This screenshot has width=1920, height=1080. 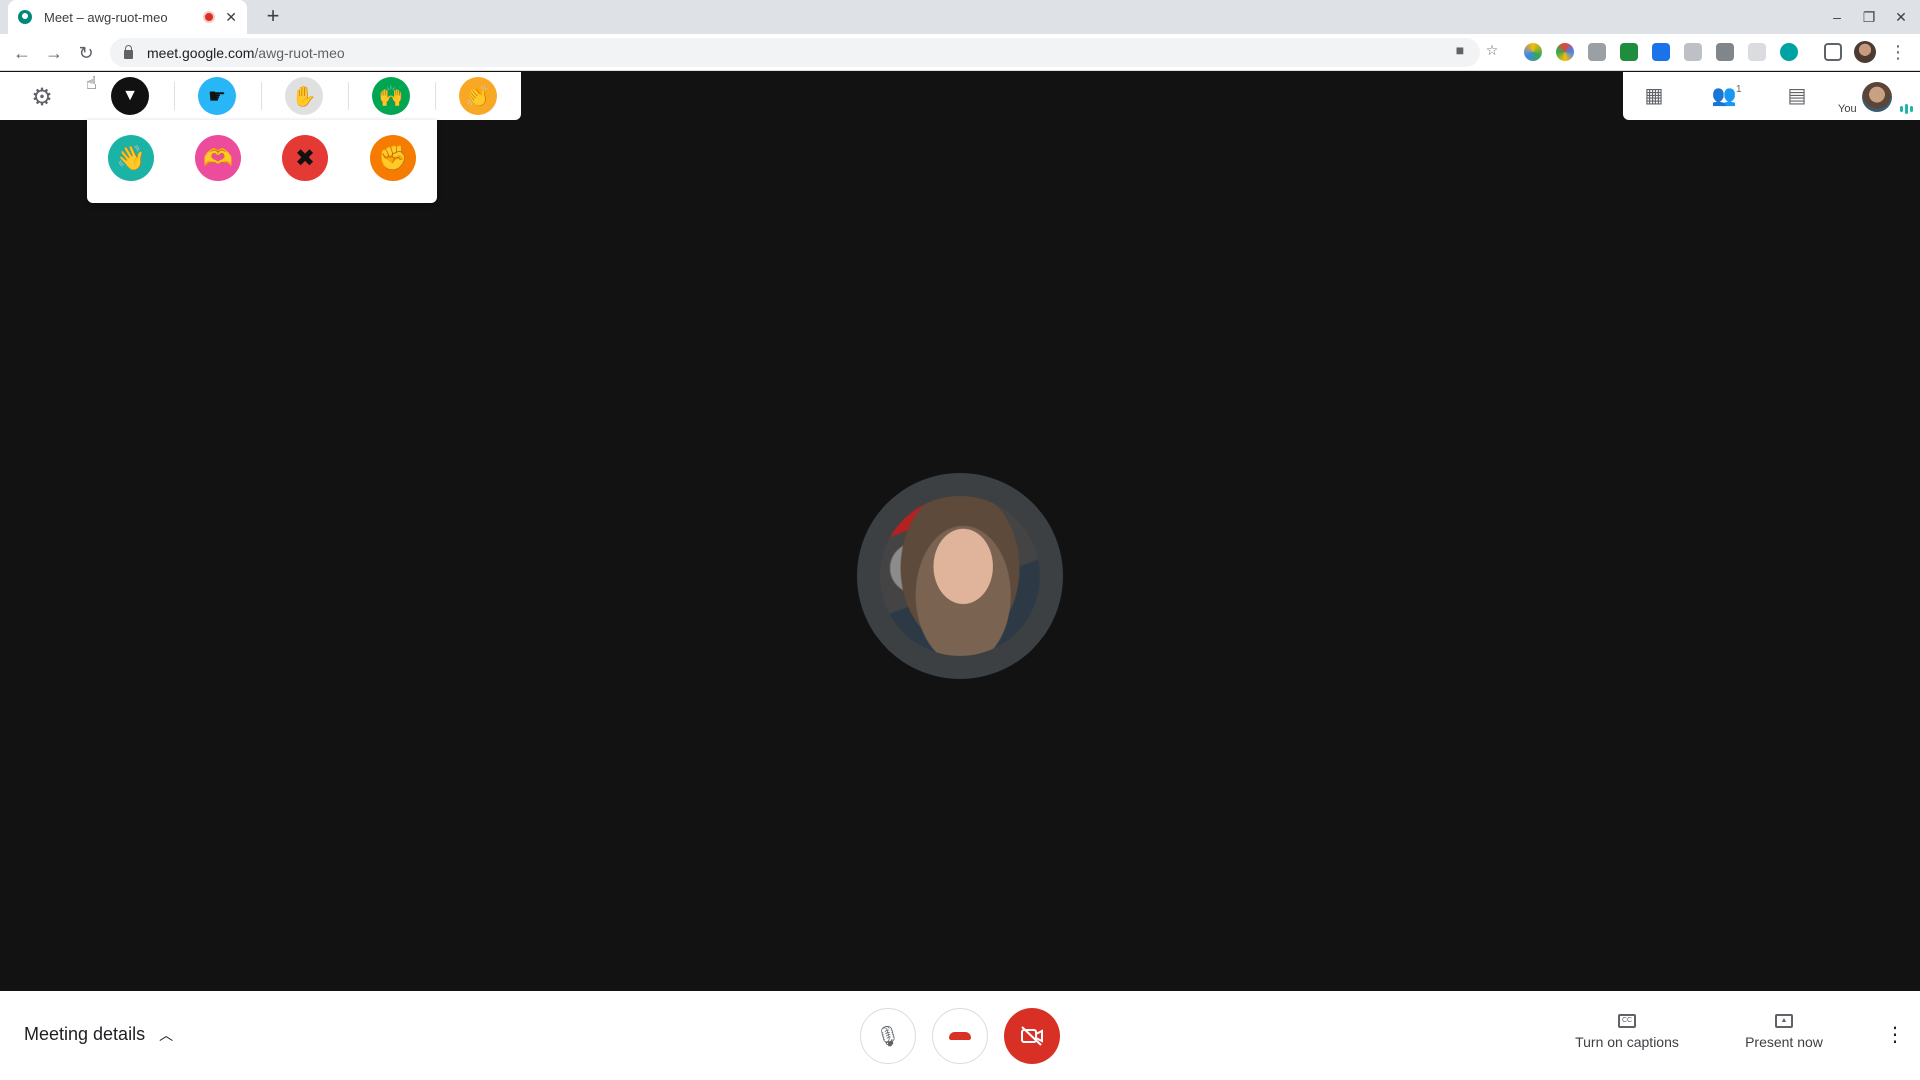 I want to click on participants-count: 1, so click(x=1739, y=89).